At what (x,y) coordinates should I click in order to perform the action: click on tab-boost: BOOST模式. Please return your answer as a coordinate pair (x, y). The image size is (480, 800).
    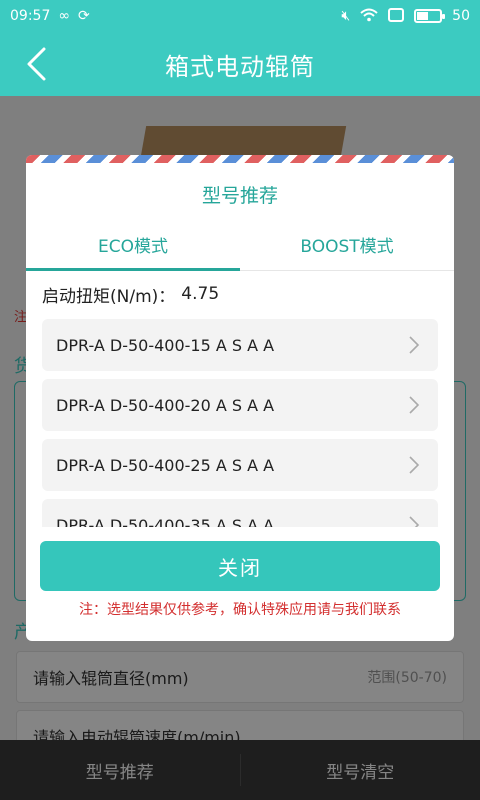
    Looking at the image, I should click on (347, 244).